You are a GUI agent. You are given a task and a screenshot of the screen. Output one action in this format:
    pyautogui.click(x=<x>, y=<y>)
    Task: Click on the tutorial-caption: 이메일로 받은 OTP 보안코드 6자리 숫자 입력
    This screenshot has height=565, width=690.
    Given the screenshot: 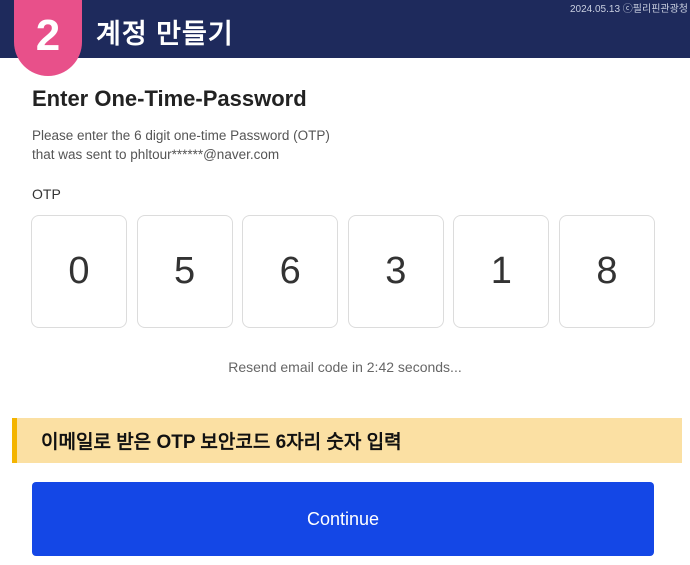 What is the action you would take?
    pyautogui.click(x=347, y=440)
    